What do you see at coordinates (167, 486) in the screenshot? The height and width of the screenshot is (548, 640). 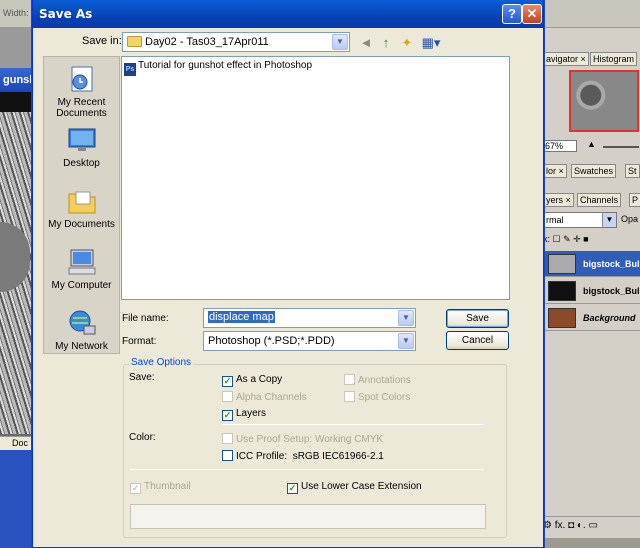 I see `thumbnail-label: Thumbnail` at bounding box center [167, 486].